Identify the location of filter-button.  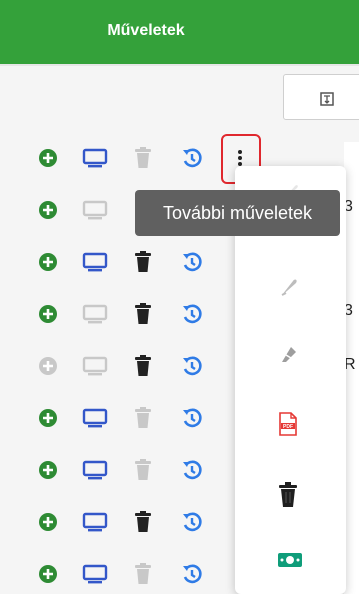
(321, 97).